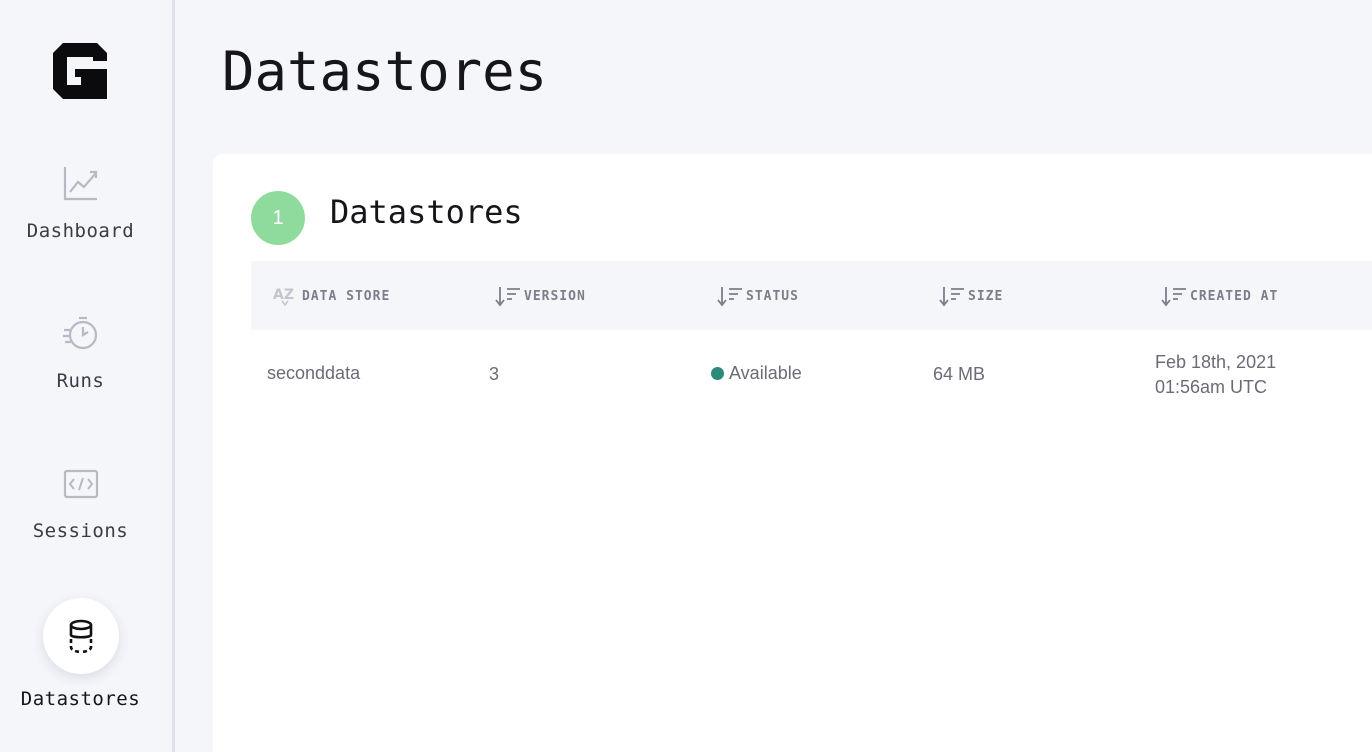  I want to click on status-text: Available, so click(765, 373).